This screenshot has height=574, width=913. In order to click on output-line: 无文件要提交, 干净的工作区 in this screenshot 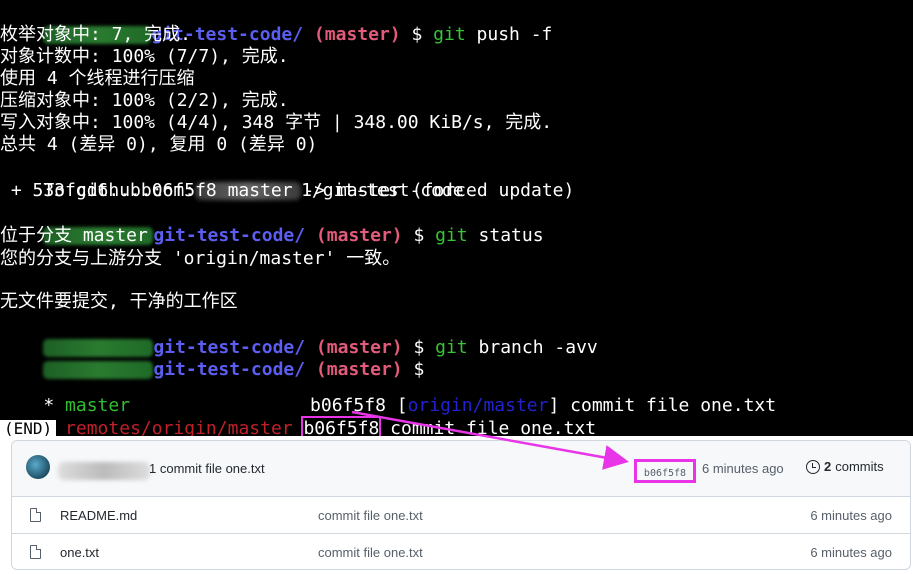, I will do `click(119, 301)`.